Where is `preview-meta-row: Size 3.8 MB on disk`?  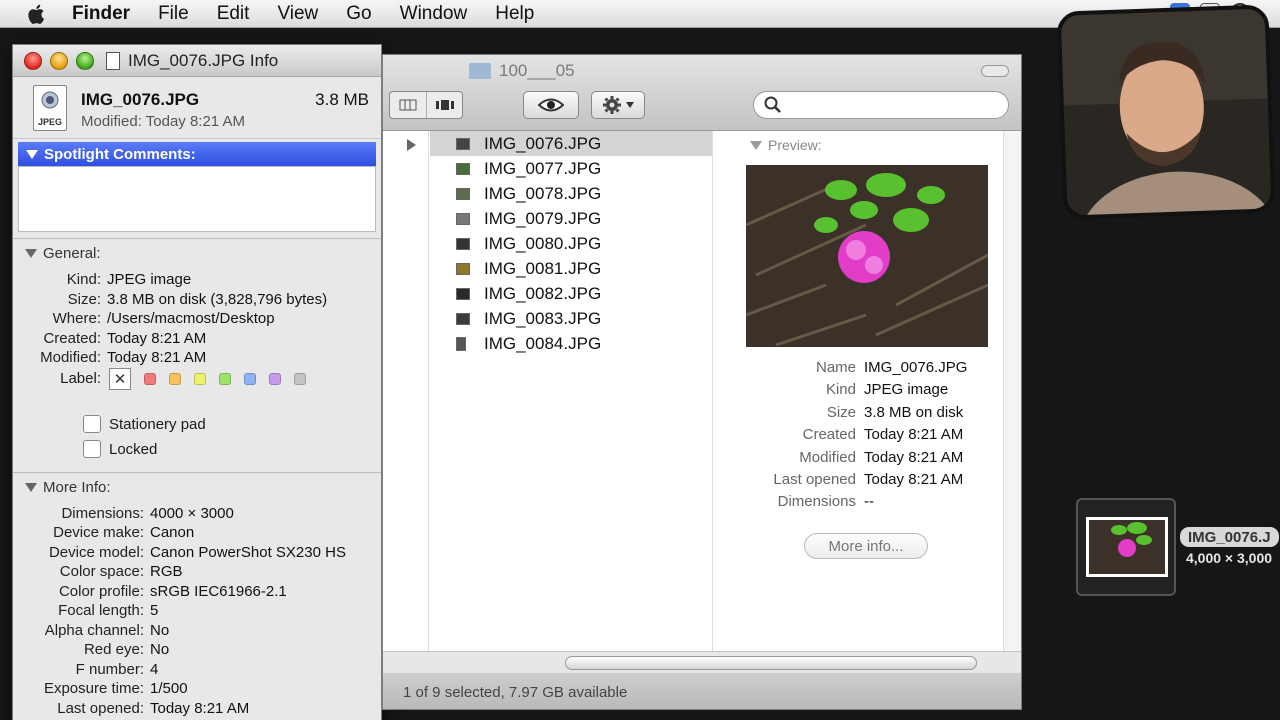
preview-meta-row: Size 3.8 MB on disk is located at coordinates (859, 413).